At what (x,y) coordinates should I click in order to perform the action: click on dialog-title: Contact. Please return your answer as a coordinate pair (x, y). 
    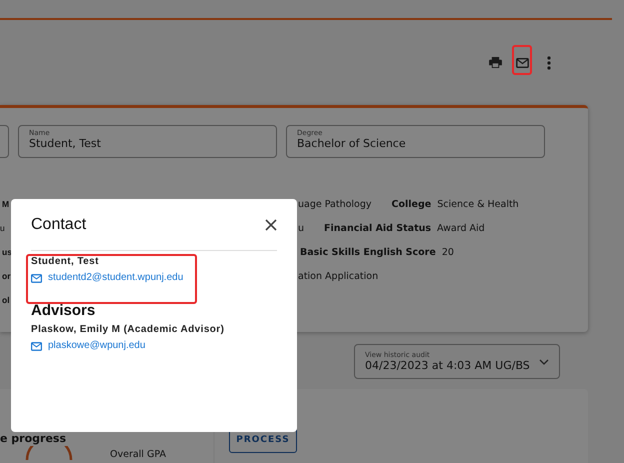
    Looking at the image, I should click on (58, 225).